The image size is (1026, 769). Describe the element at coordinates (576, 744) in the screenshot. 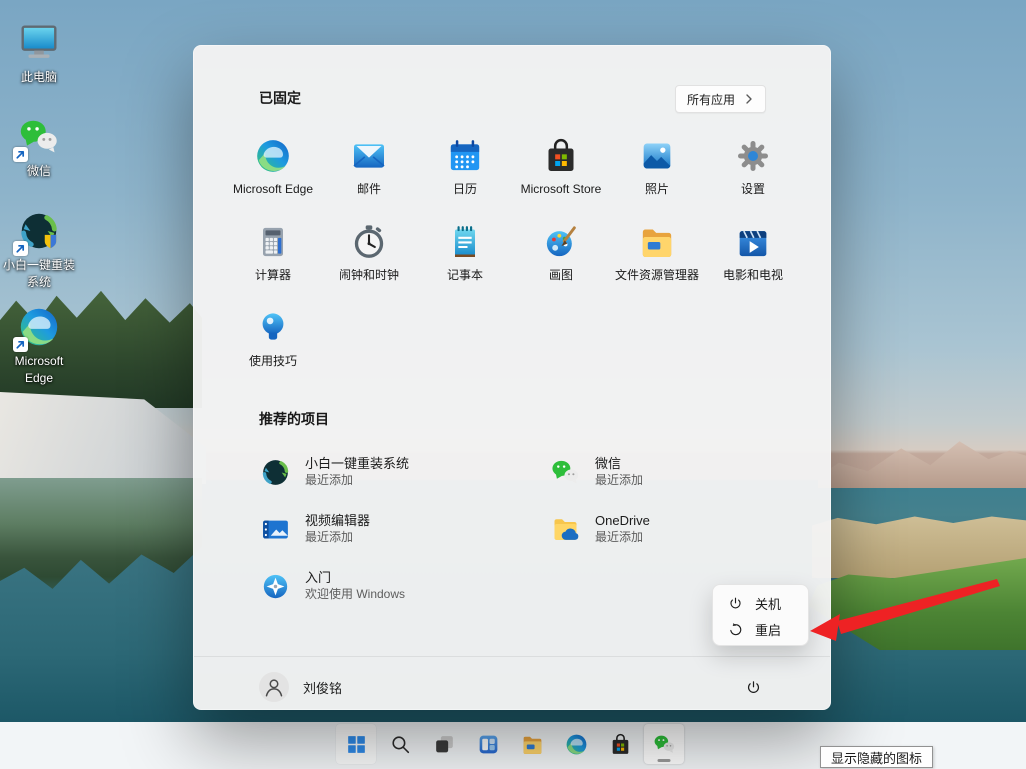

I see `edge-taskbar-button` at that location.